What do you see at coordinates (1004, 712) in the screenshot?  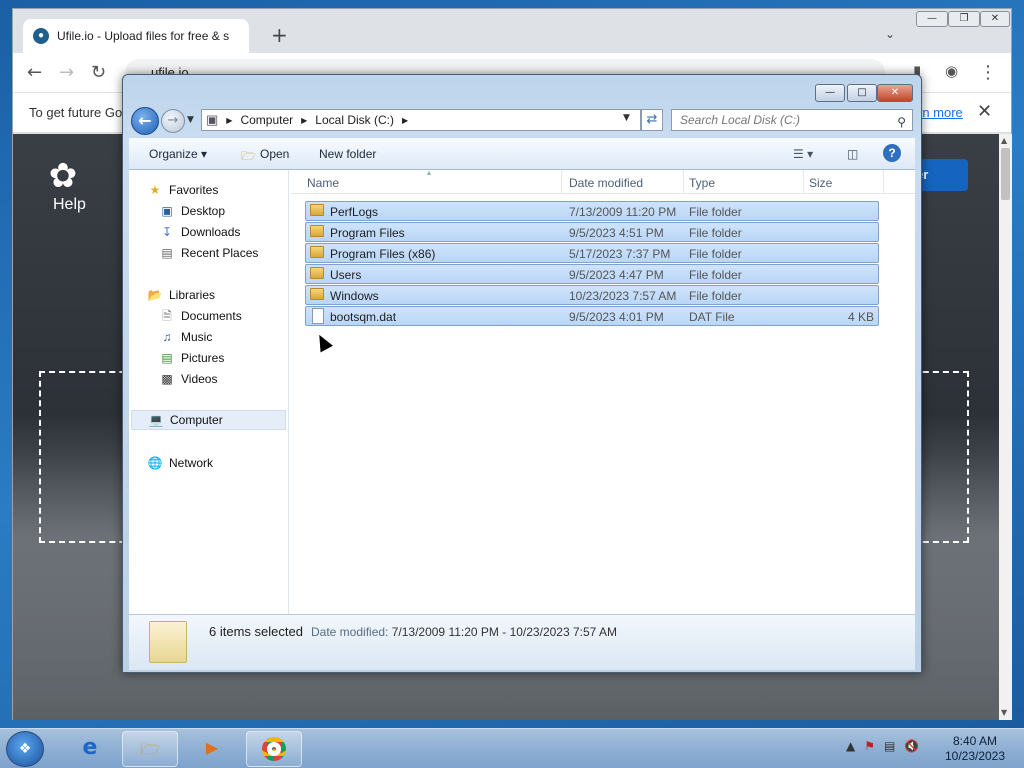 I see `scroll-down-icon: ▼` at bounding box center [1004, 712].